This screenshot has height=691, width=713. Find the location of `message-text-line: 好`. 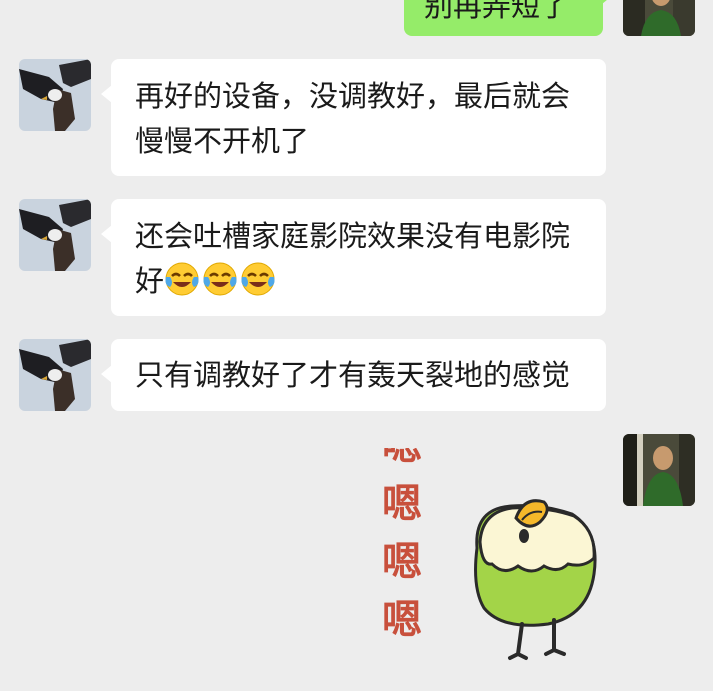

message-text-line: 好 is located at coordinates (359, 284).